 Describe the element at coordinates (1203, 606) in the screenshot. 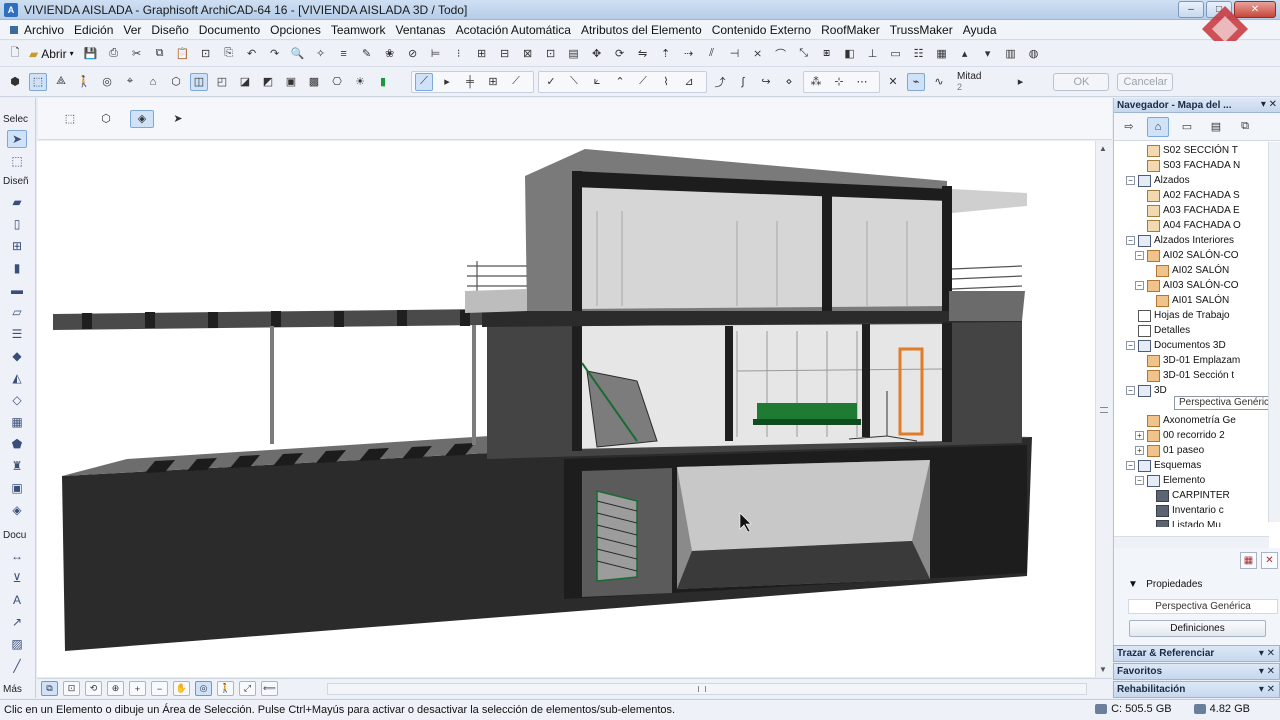

I see `properties-view-name: Perspectiva Genérica` at that location.